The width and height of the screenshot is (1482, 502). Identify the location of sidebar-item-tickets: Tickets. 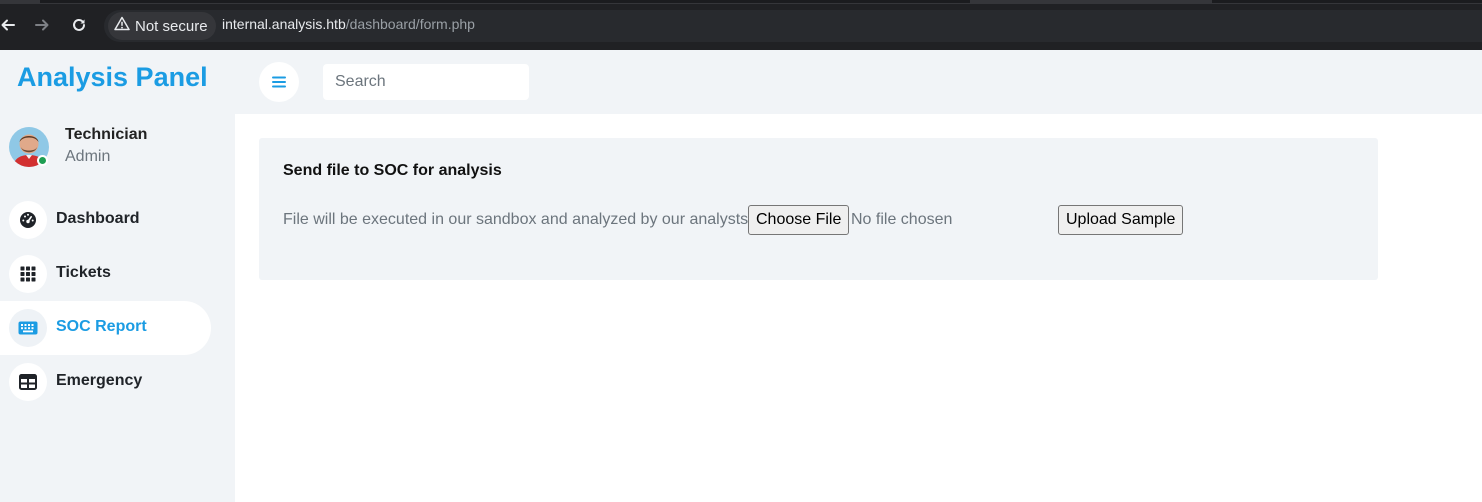
(105, 274).